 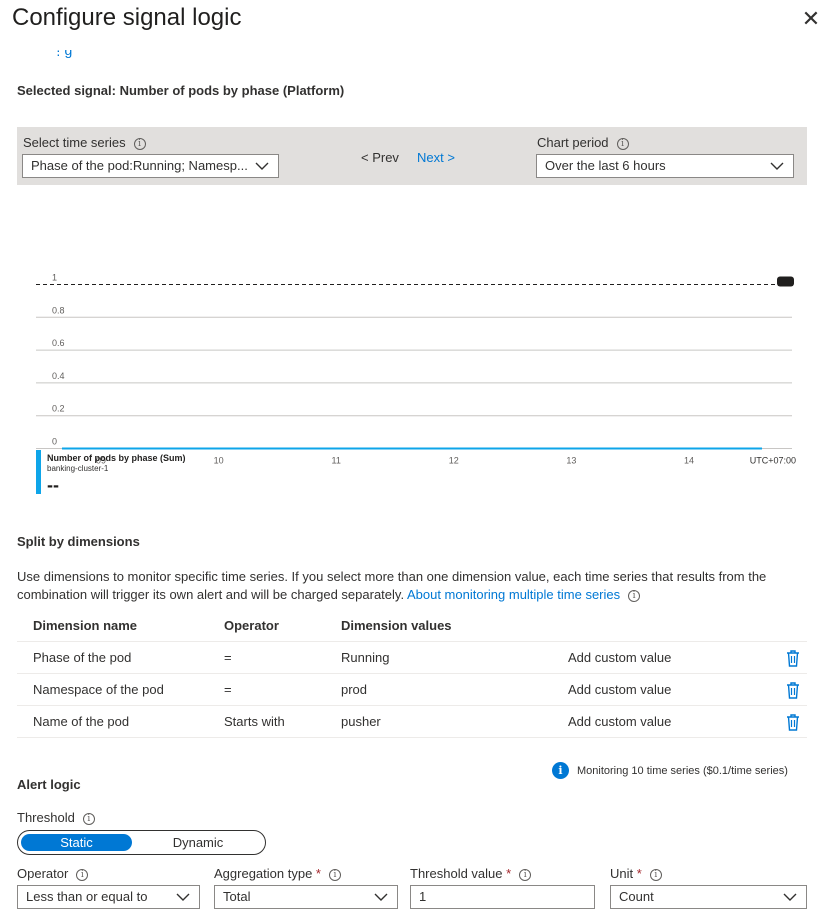 What do you see at coordinates (54, 442) in the screenshot?
I see `y-tick-label: 0` at bounding box center [54, 442].